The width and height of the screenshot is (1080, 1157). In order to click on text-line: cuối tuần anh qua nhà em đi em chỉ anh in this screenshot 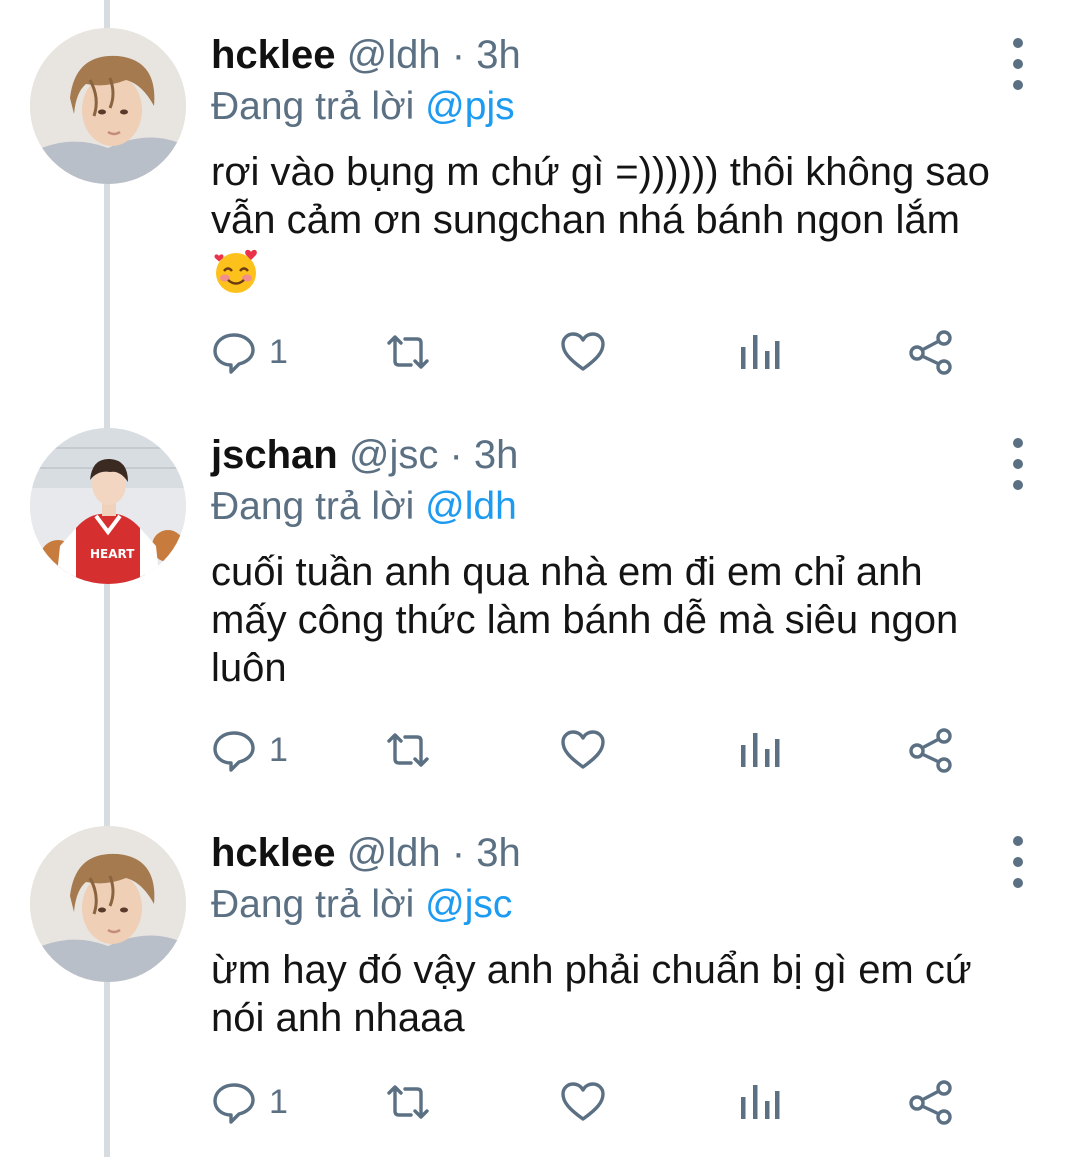, I will do `click(567, 572)`.